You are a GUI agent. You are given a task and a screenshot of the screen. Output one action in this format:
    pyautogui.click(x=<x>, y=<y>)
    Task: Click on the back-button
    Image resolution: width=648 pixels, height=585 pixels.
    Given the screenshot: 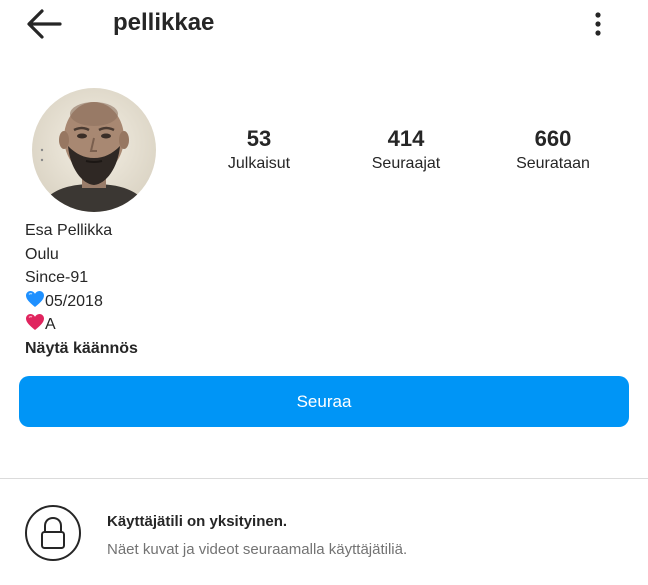 What is the action you would take?
    pyautogui.click(x=44, y=24)
    